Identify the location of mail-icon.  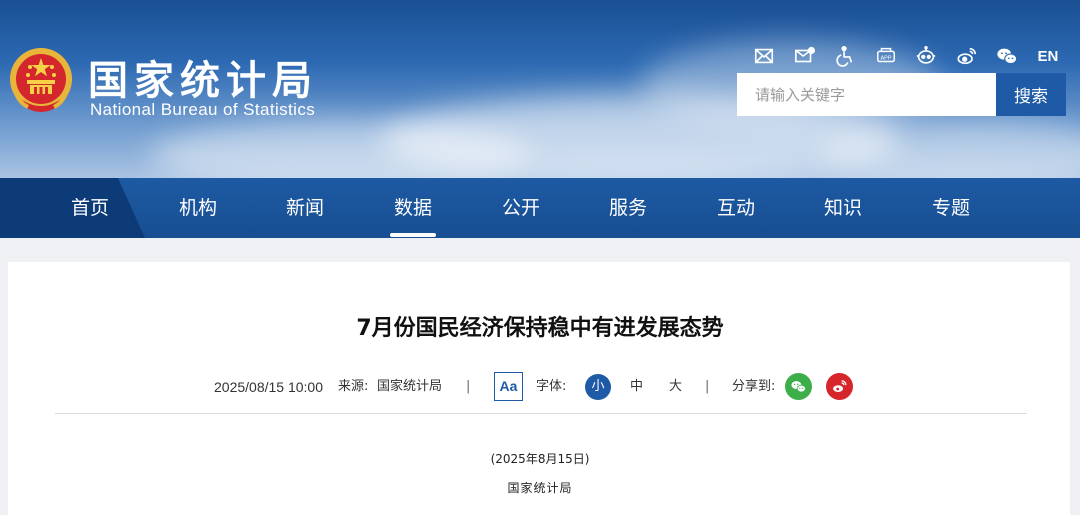
(764, 56).